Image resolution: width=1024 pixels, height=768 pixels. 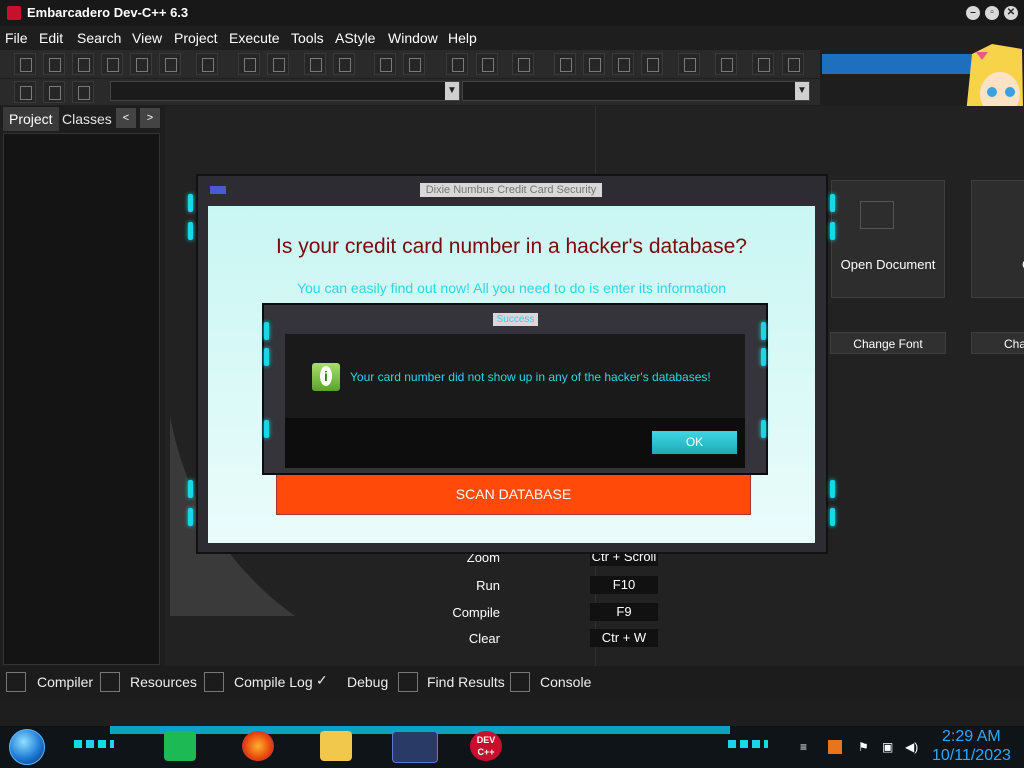 I want to click on close-all-icon, so click(x=170, y=64).